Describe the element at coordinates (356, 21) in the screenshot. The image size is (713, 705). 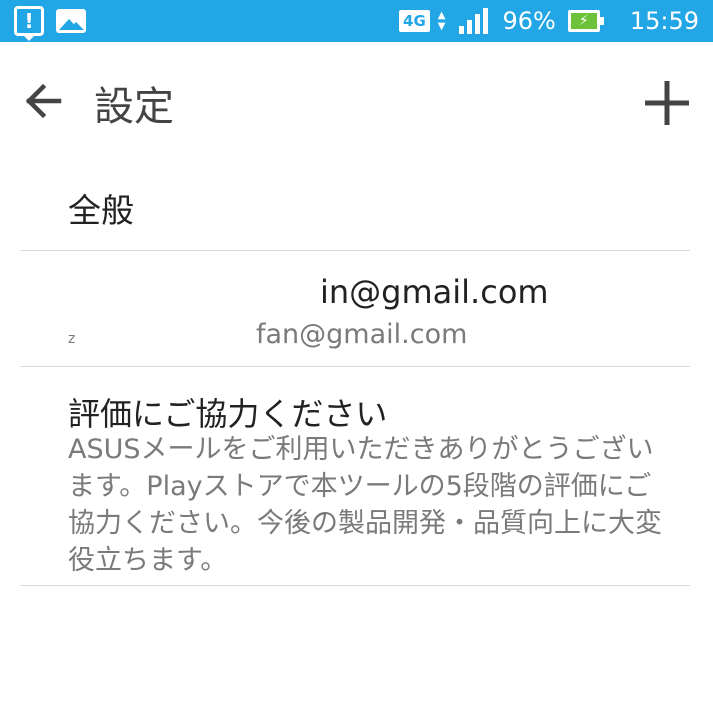
I see `status-bar: ! 4G ▲ ▼ 96% ⚡ 15:59` at that location.